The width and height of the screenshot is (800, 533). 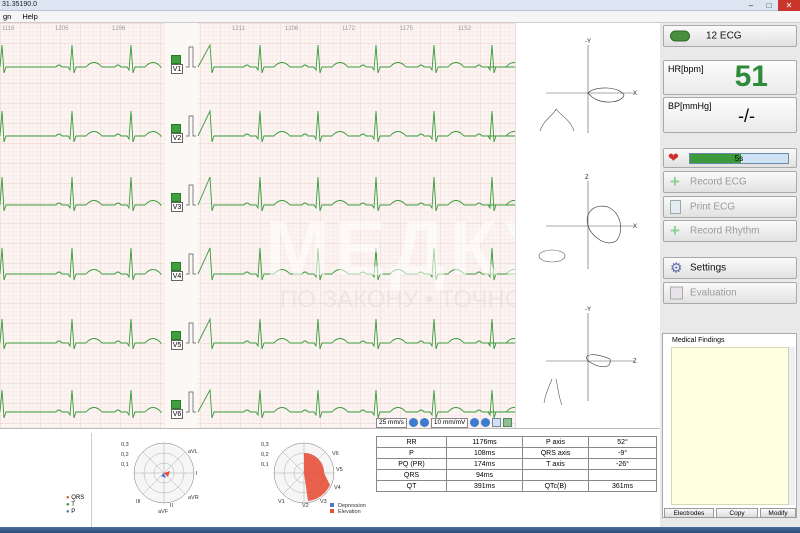 What do you see at coordinates (449, 423) in the screenshot?
I see `gain-selector: 10 mm/mV` at bounding box center [449, 423].